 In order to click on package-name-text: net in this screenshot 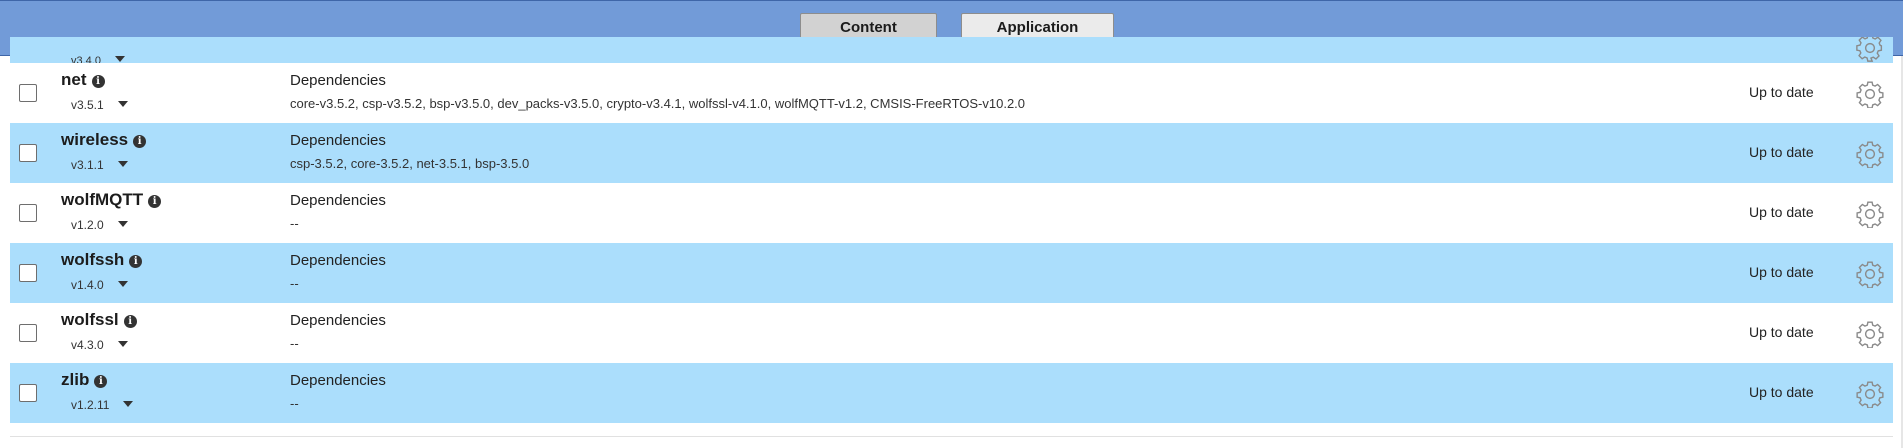, I will do `click(74, 79)`.